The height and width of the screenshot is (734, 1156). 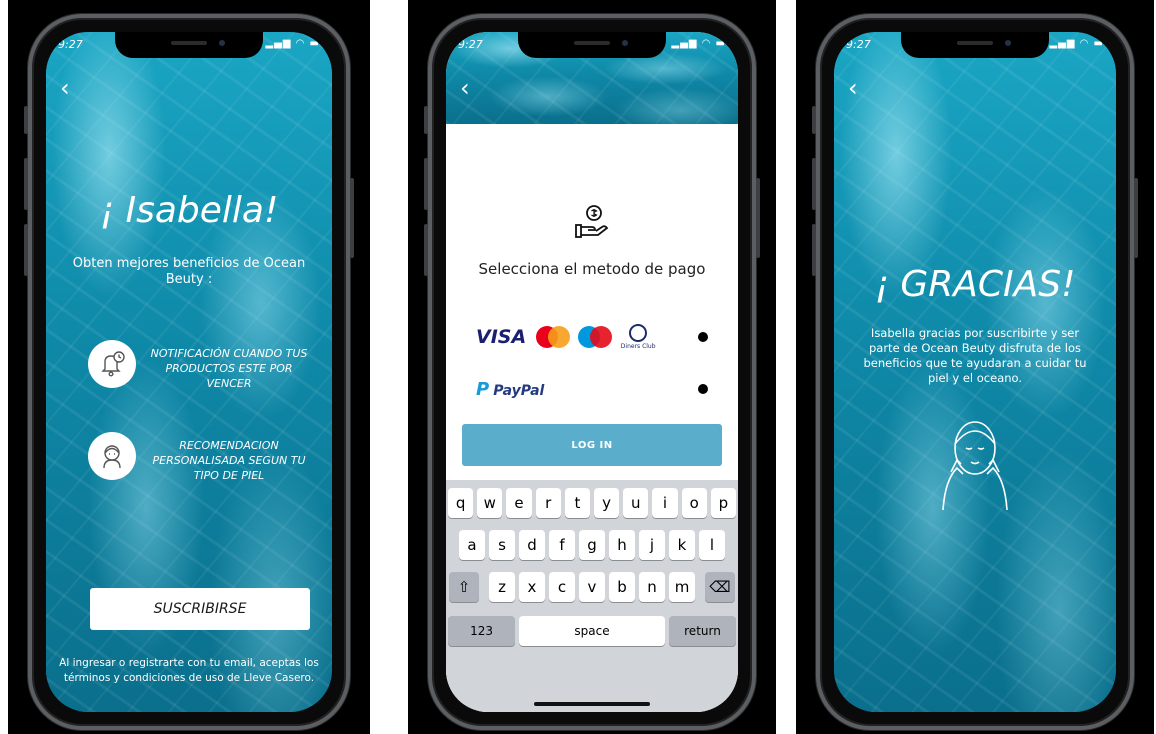 I want to click on maestro-logo, so click(x=595, y=337).